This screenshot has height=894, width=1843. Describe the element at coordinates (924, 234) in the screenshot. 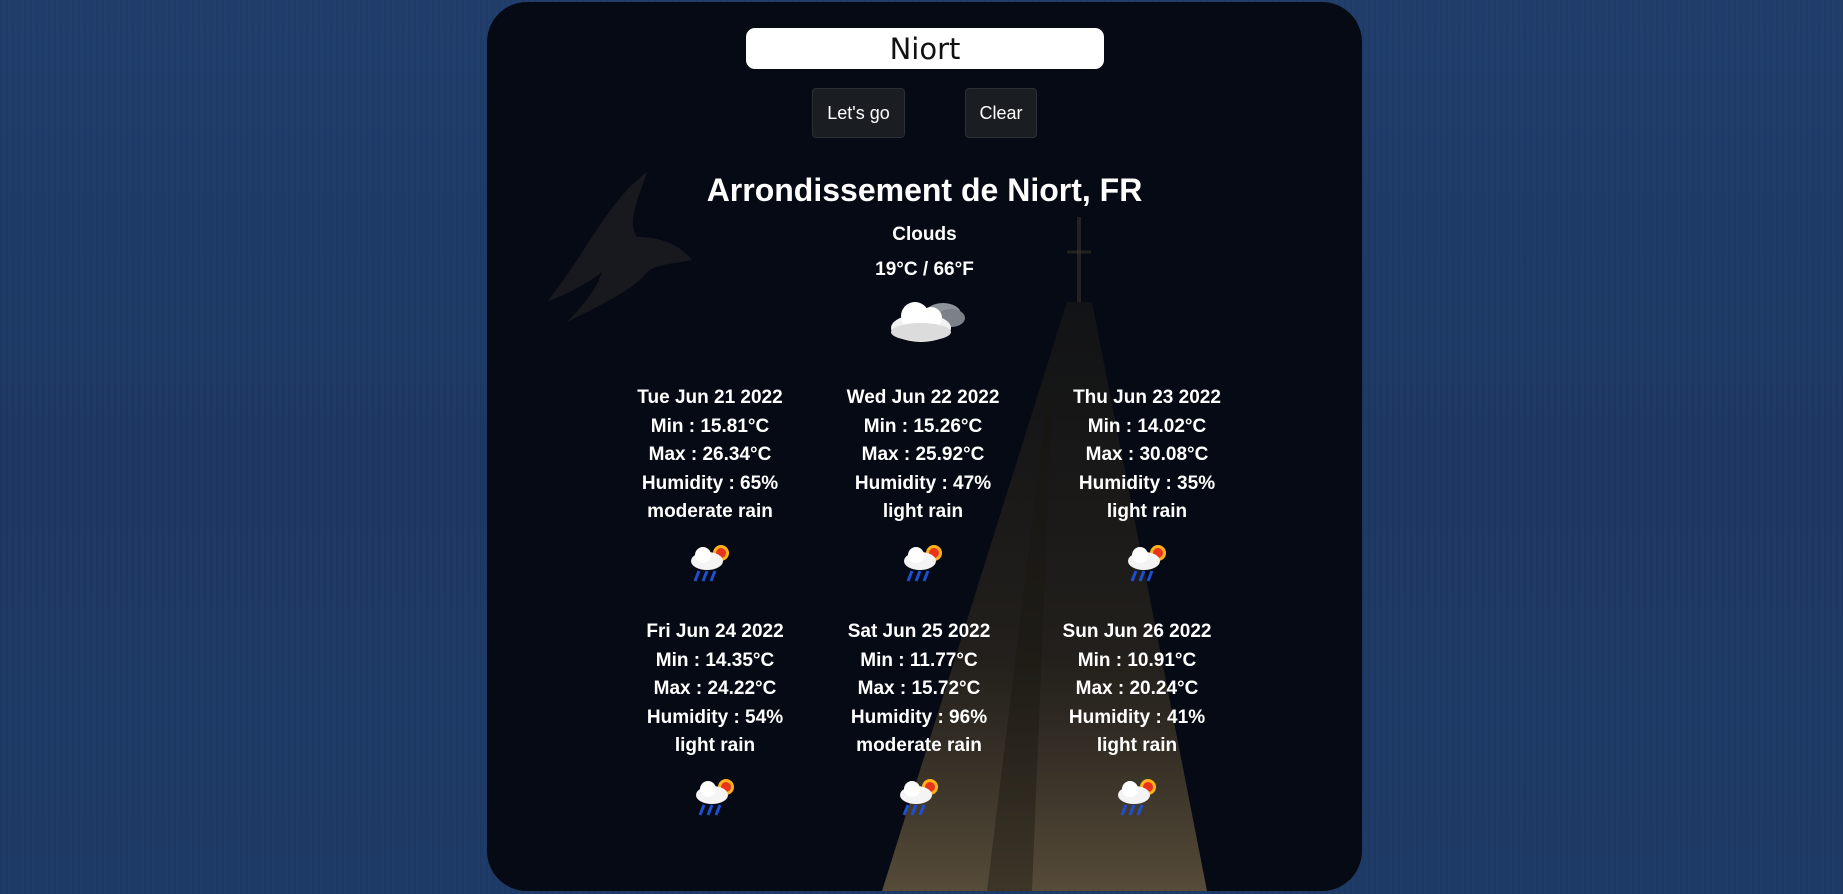

I see `current-description: Clouds` at that location.